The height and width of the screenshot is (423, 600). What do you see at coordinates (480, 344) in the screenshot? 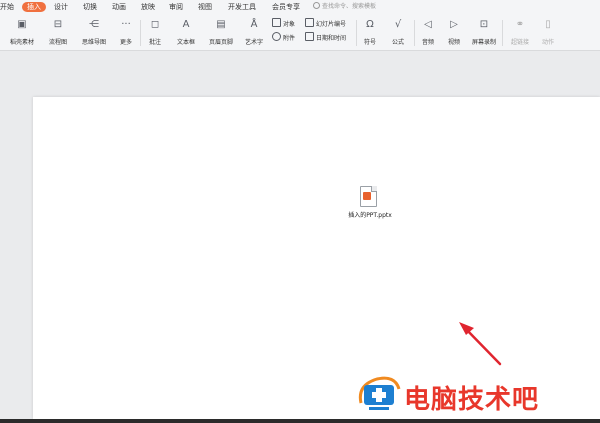
I see `annotation-arrow-icon` at bounding box center [480, 344].